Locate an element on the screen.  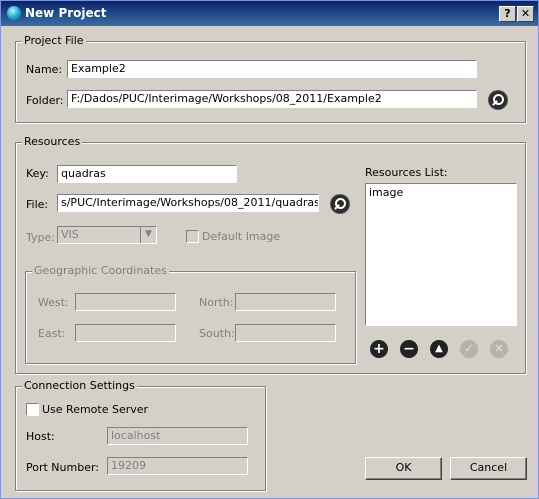
default-image-label: Default Image is located at coordinates (241, 236).